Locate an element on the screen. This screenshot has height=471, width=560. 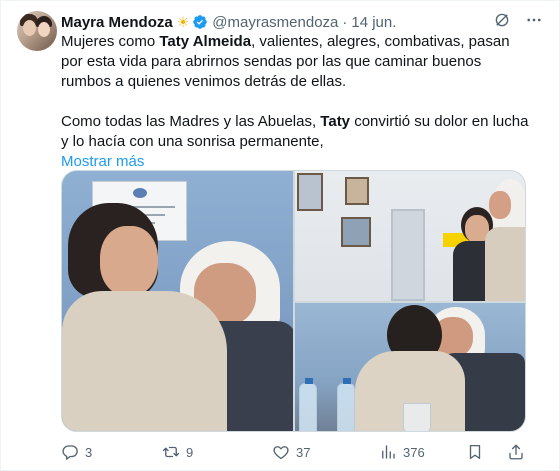
heart-icon is located at coordinates (281, 453).